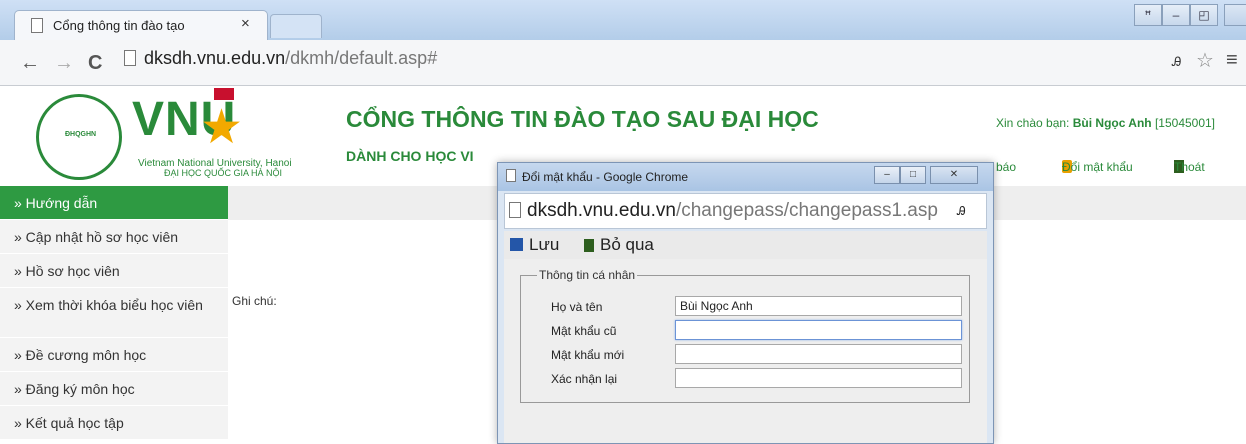  What do you see at coordinates (1189, 167) in the screenshot?
I see `logout-label: Thoát` at bounding box center [1189, 167].